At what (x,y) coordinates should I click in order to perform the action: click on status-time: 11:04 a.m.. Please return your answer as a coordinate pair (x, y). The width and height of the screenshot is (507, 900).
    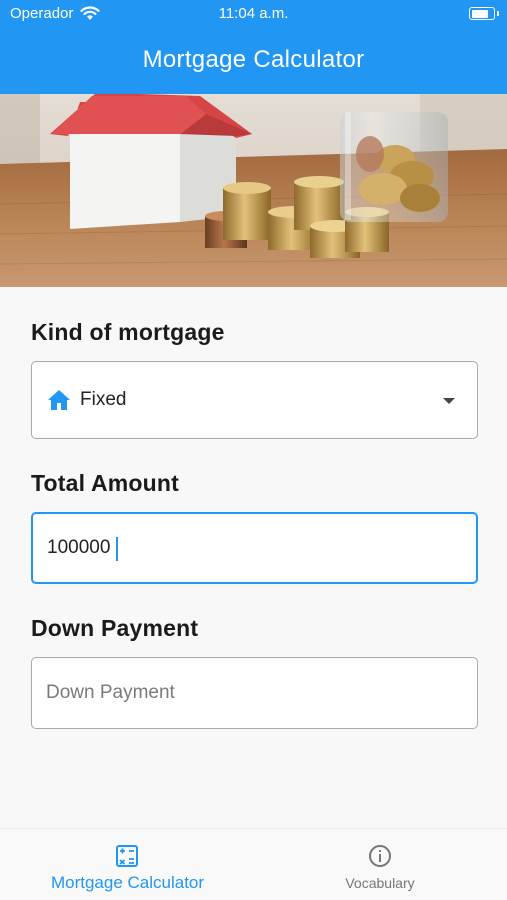
    Looking at the image, I should click on (253, 13).